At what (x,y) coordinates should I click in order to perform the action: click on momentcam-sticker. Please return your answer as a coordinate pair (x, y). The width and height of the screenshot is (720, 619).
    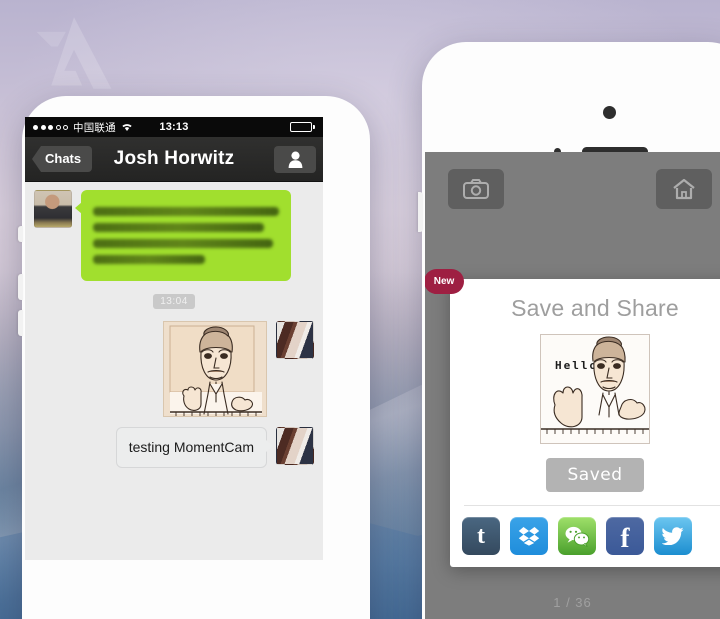
    Looking at the image, I should click on (215, 369).